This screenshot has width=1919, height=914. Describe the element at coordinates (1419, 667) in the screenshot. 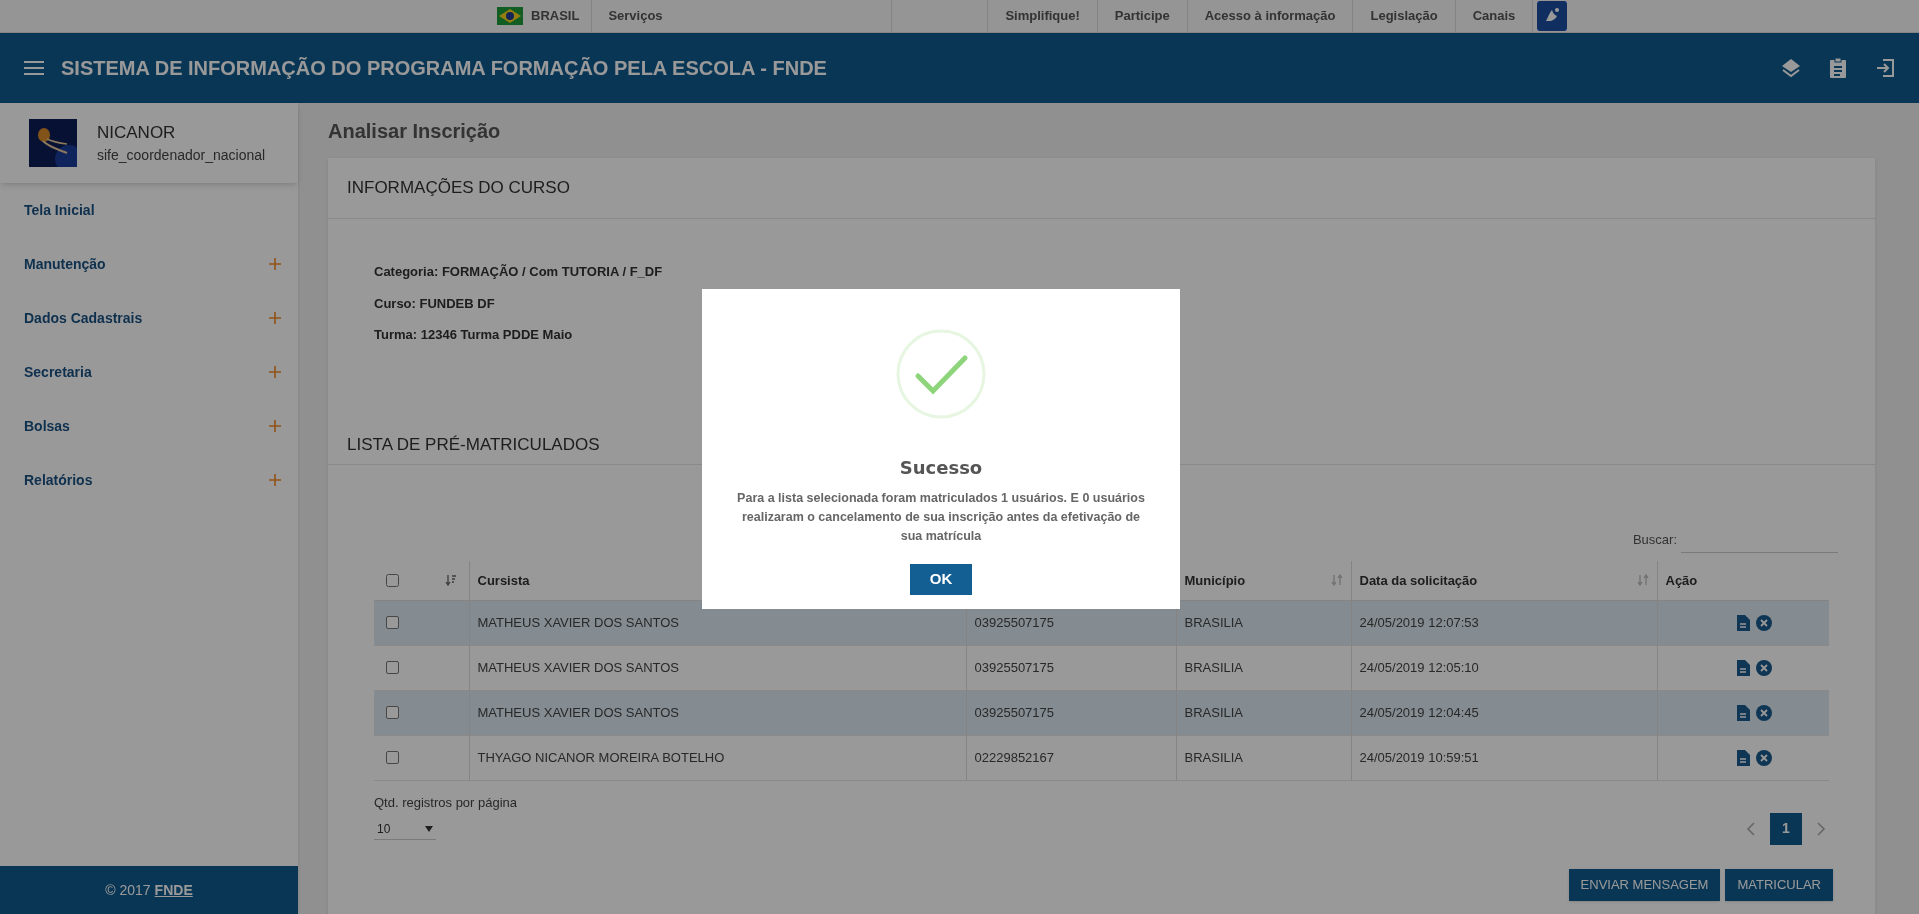

I see `table-cell: 24/05/2019 12:05:10` at that location.